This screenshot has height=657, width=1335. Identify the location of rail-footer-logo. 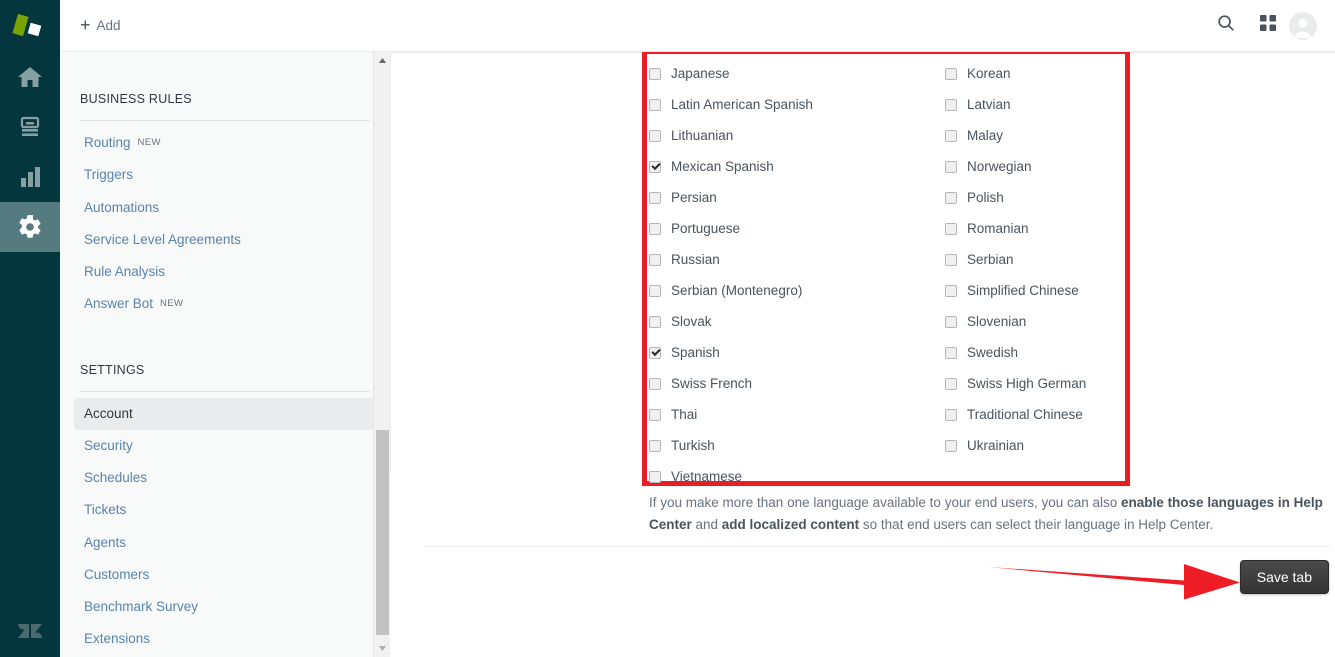
(30, 632).